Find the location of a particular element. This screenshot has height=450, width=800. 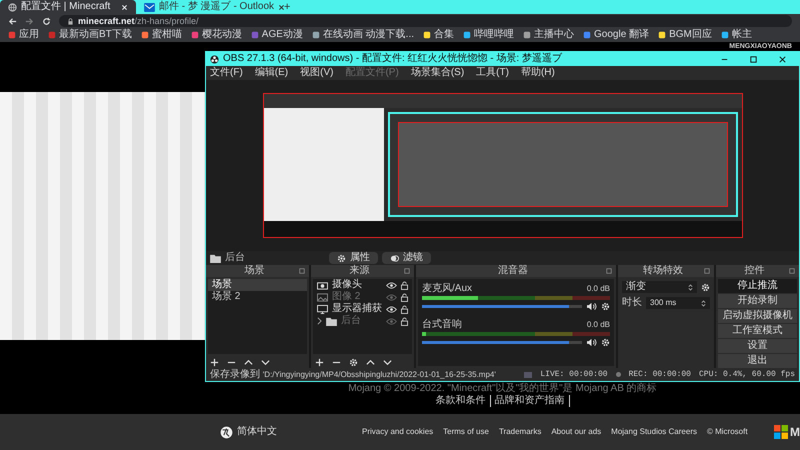

bookmark-item: 樱花动漫 is located at coordinates (216, 35).